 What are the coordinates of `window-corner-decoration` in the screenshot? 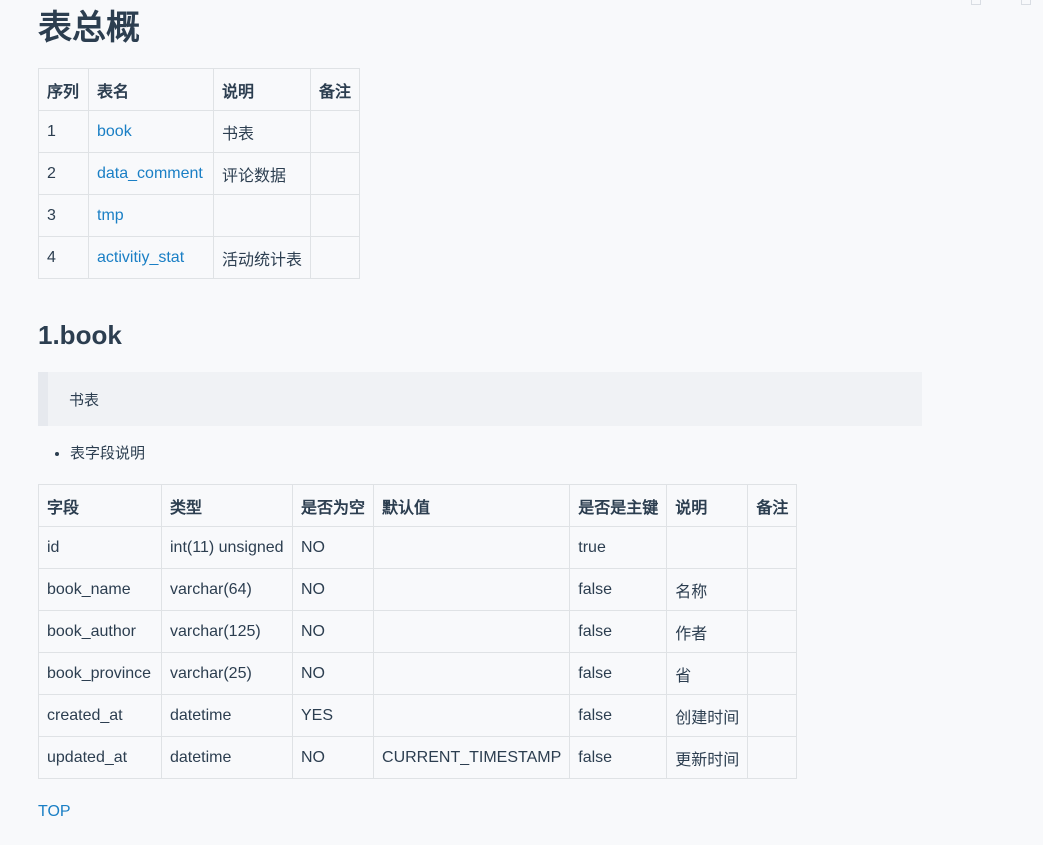 It's located at (1001, 2).